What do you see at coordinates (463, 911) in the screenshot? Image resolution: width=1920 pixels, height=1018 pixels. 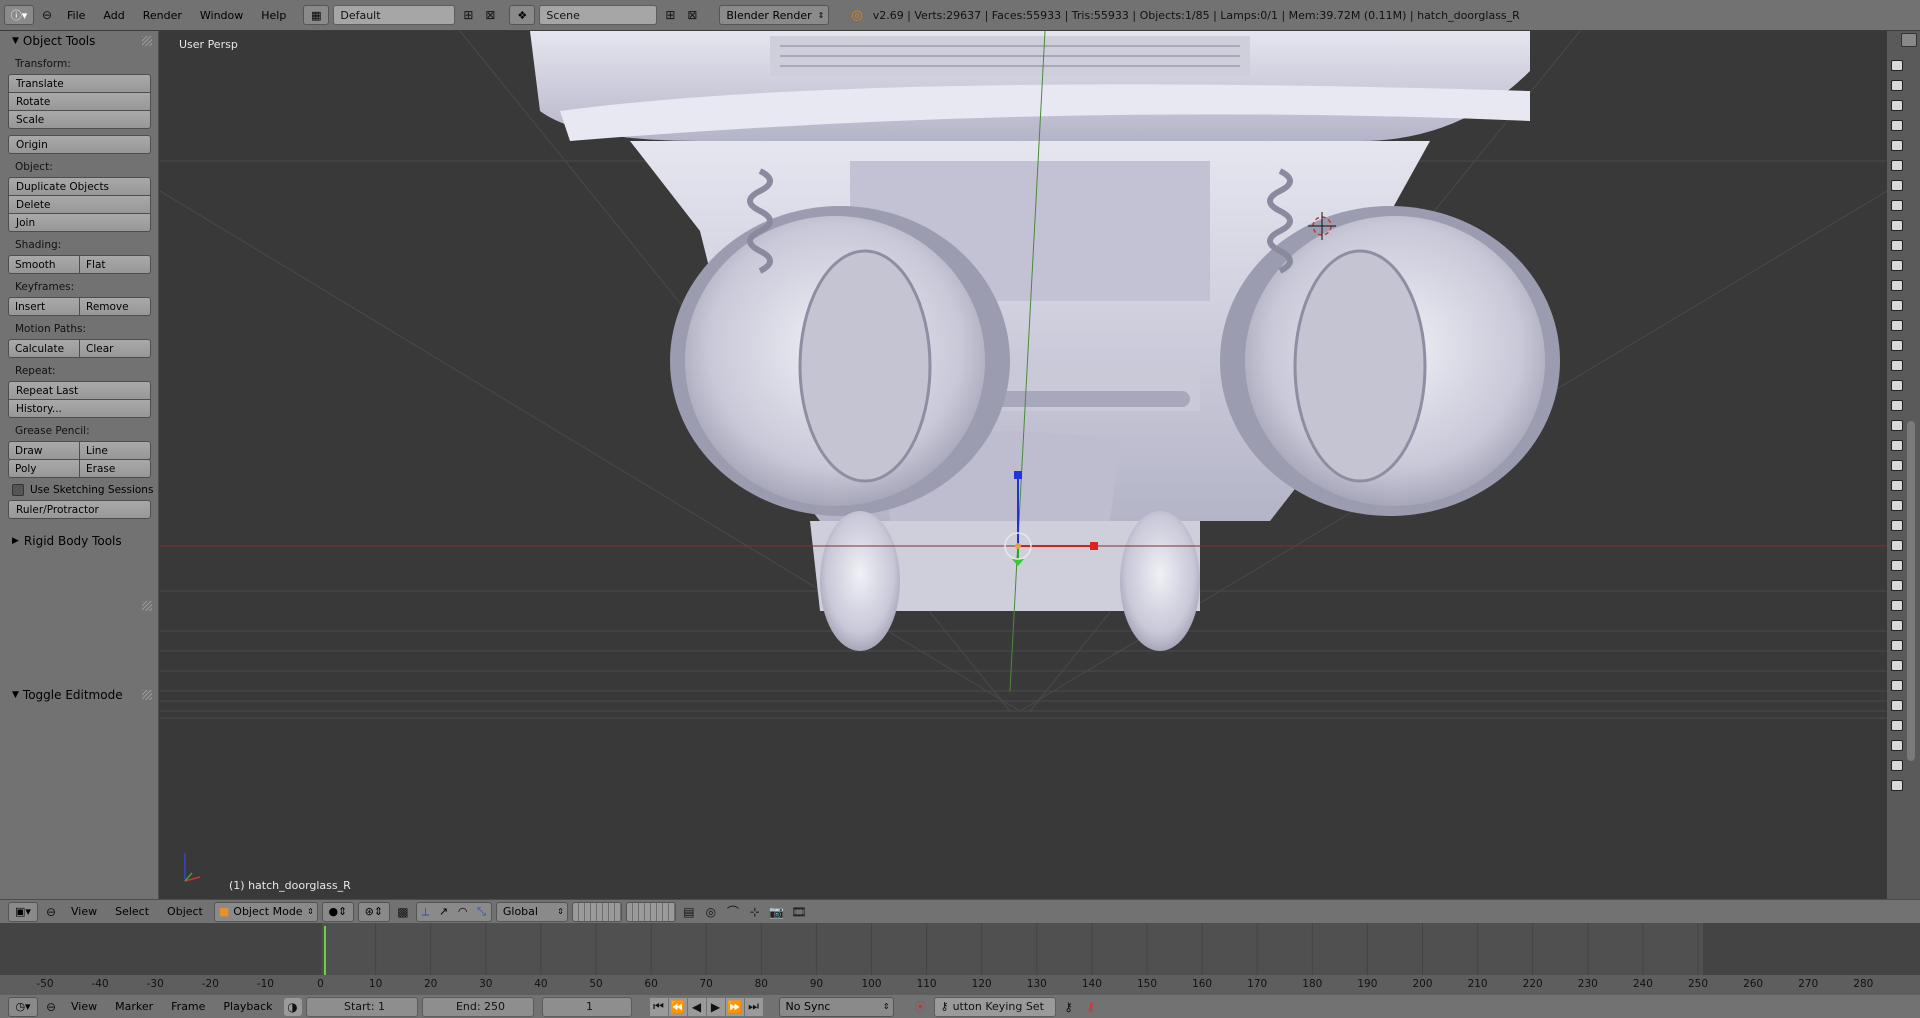 I see `rotate-manipulator-icon: ◠` at bounding box center [463, 911].